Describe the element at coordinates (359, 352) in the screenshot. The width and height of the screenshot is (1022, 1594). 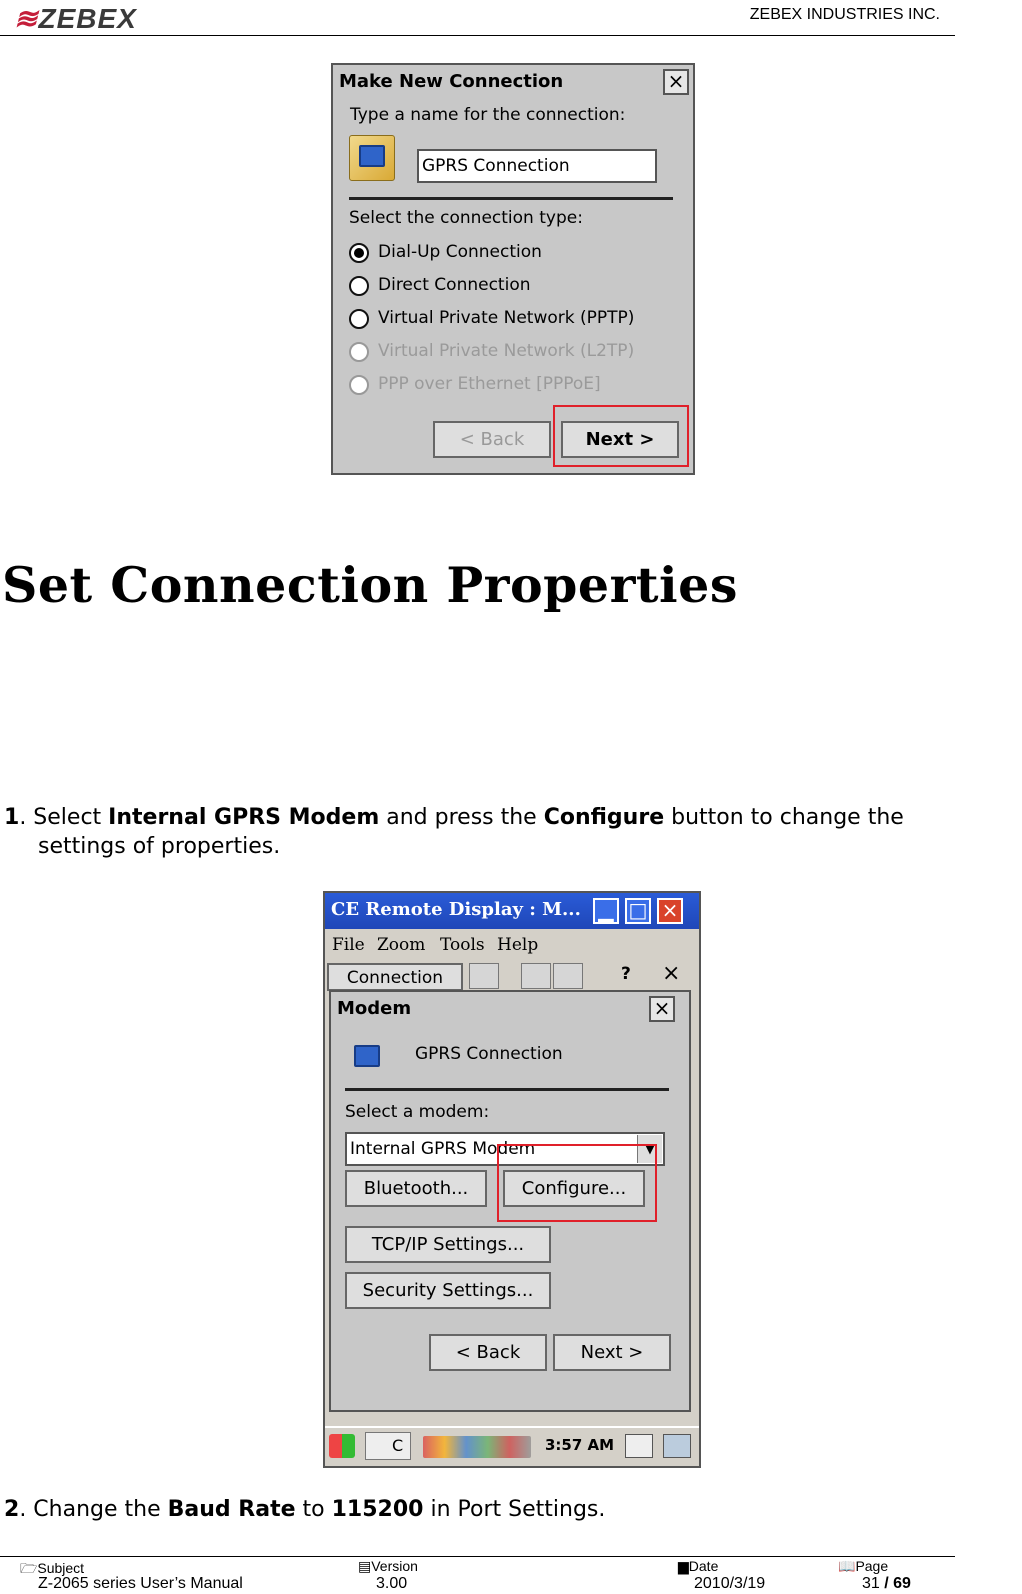
I see `radio-l2tp` at that location.